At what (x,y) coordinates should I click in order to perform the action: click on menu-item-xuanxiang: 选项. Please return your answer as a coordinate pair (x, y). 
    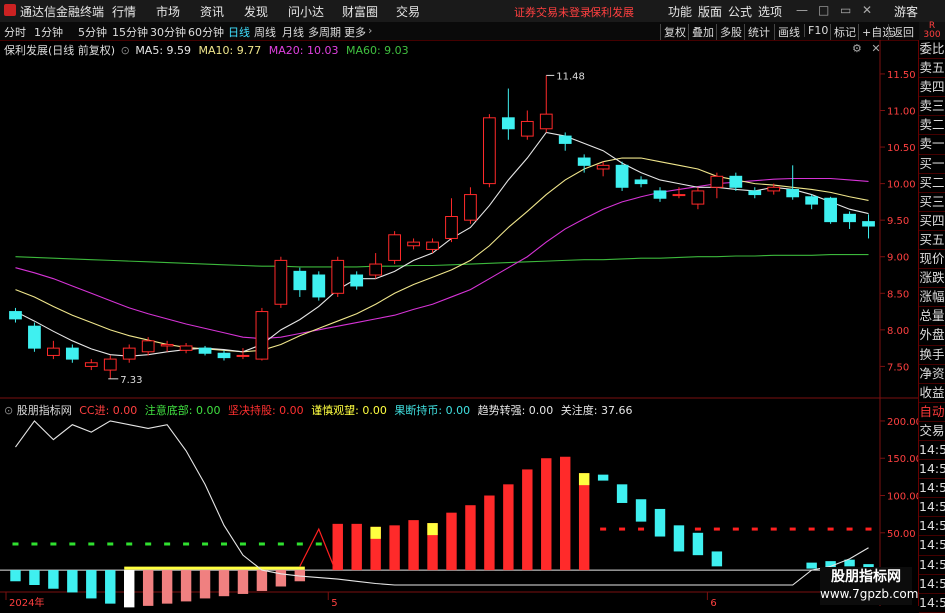
    Looking at the image, I should click on (770, 11).